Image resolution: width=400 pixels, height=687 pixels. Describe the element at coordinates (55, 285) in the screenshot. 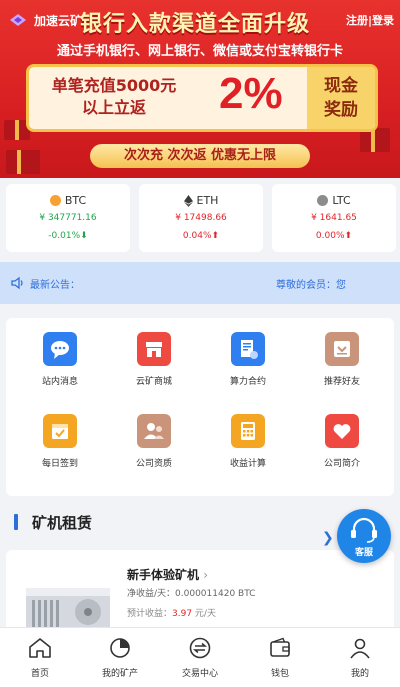

I see `notice-label: 最新公告：` at that location.